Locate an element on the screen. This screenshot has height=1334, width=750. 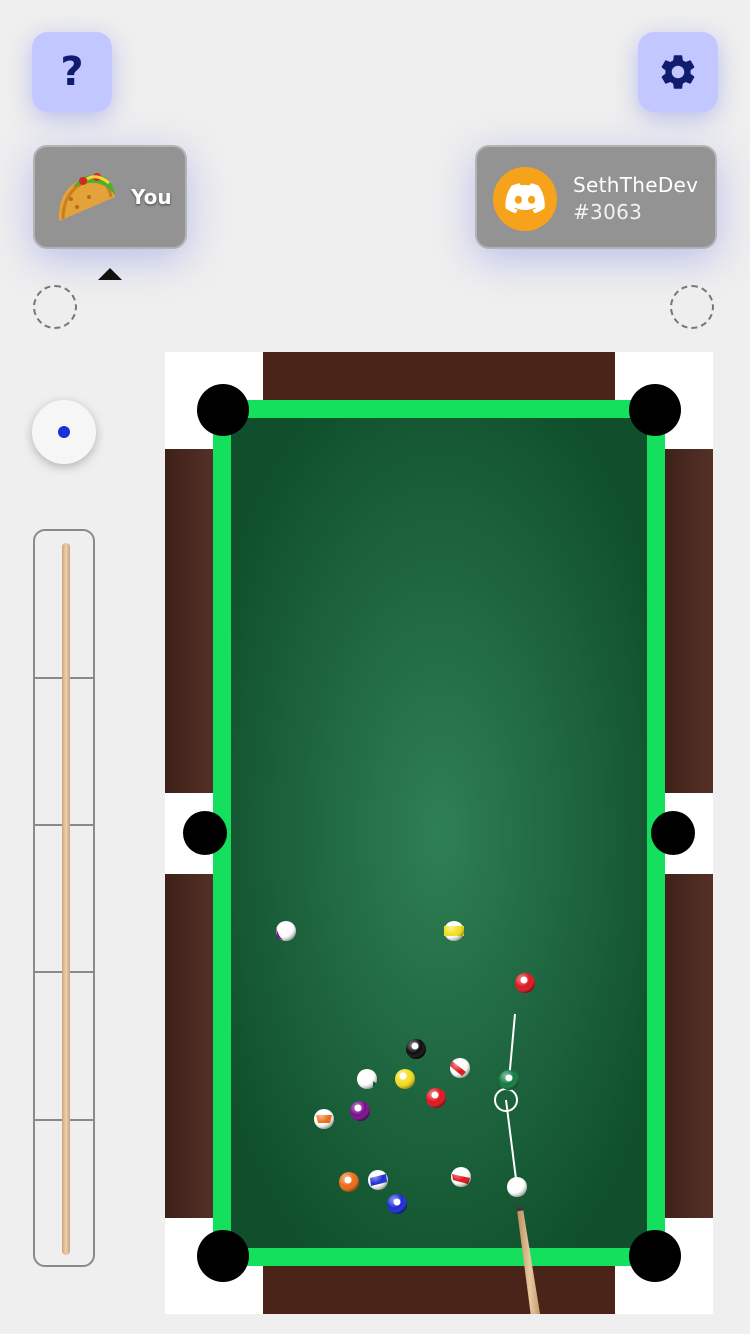
gear-icon is located at coordinates (678, 72).